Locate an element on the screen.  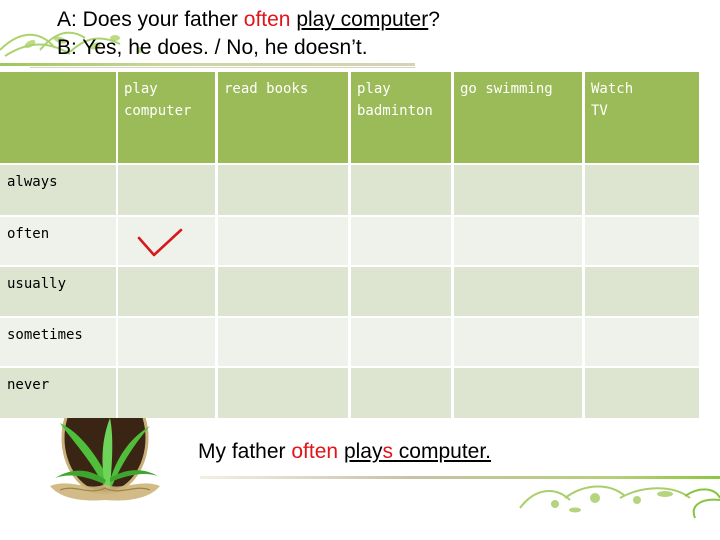
plant-emblem-image is located at coordinates (105, 459).